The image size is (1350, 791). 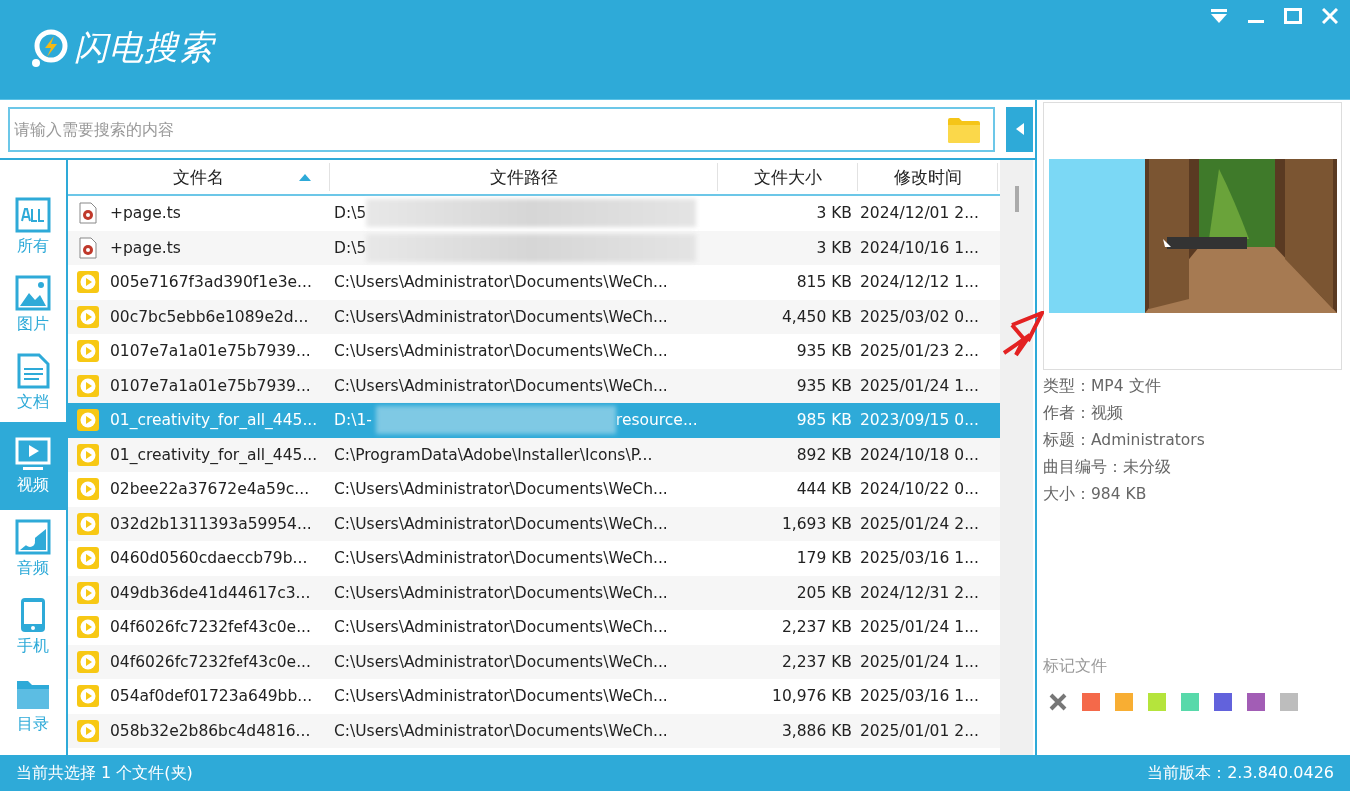 What do you see at coordinates (1075, 666) in the screenshot?
I see `mark-label: 标记文件` at bounding box center [1075, 666].